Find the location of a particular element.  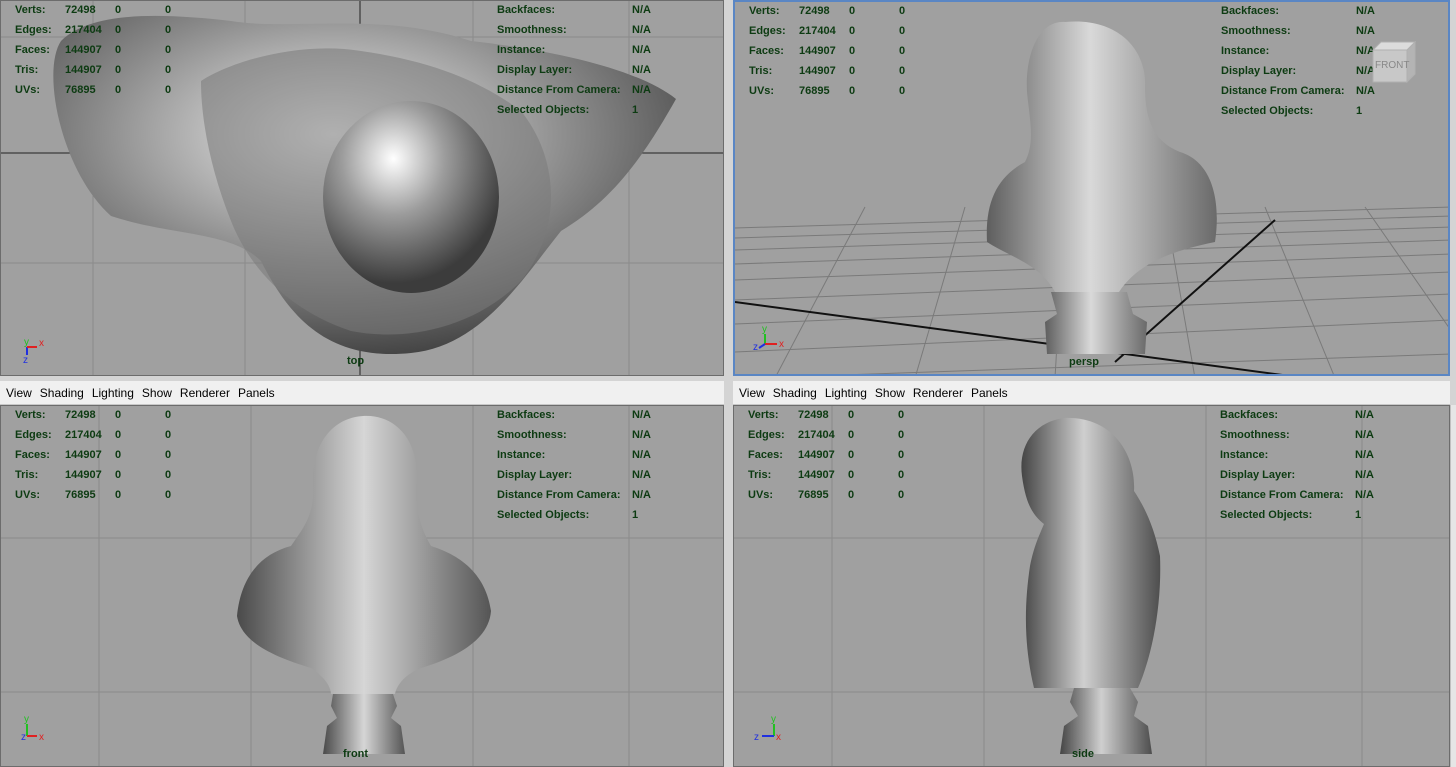

viewcube: FRONT is located at coordinates (1393, 62).